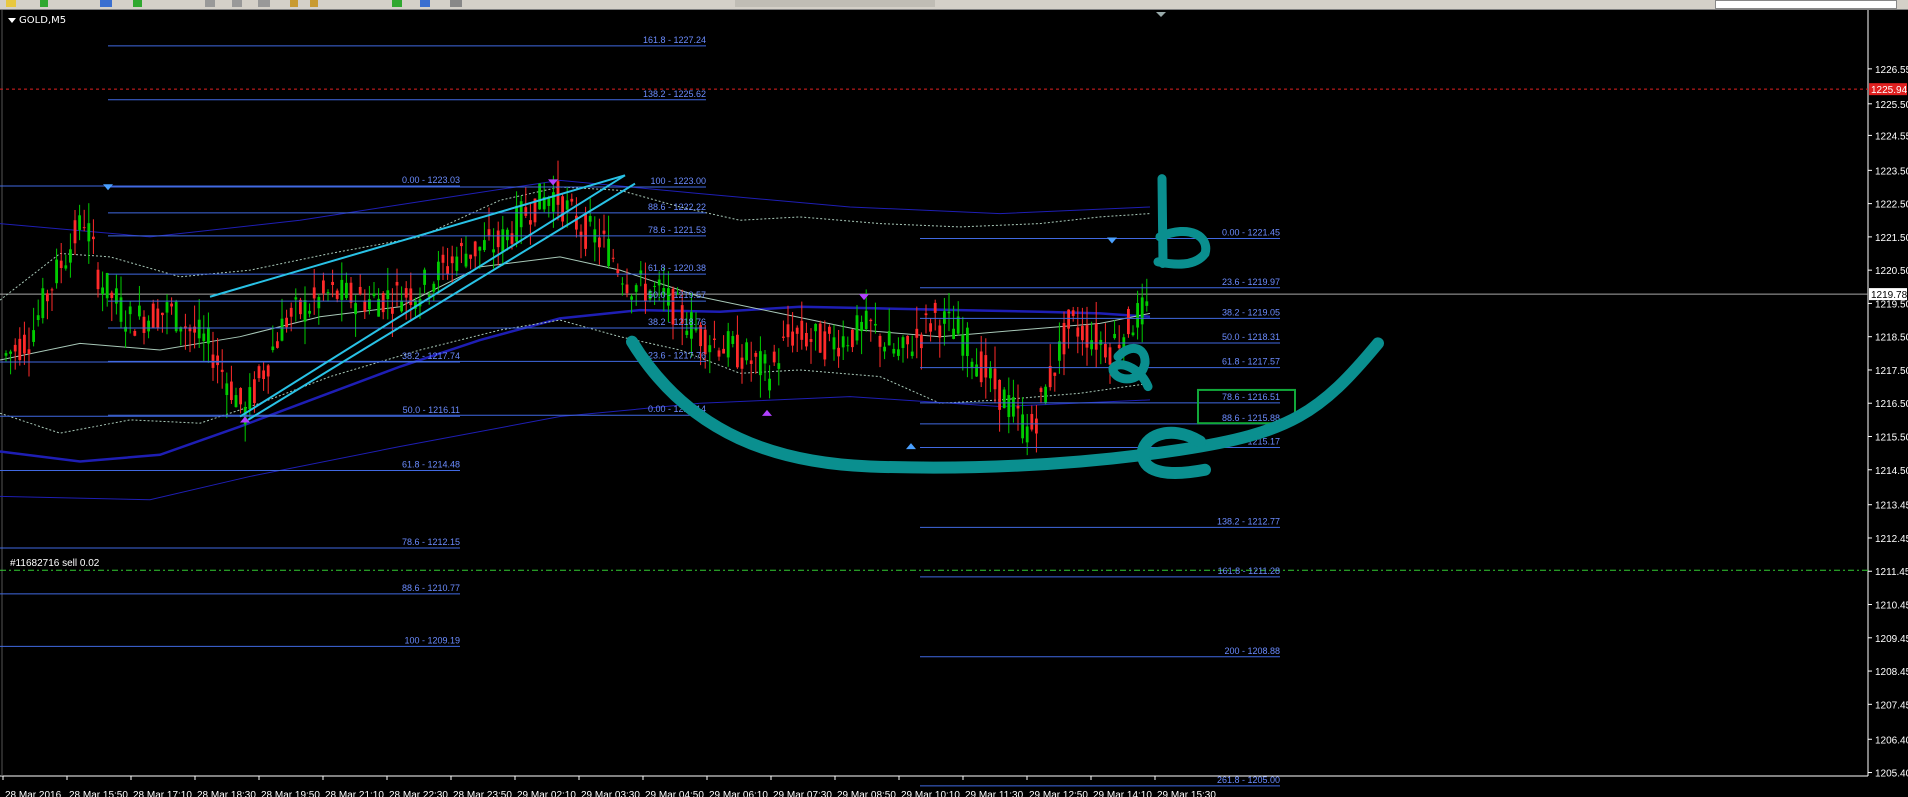  I want to click on price-tick-label: 1211.45, so click(1891, 572).